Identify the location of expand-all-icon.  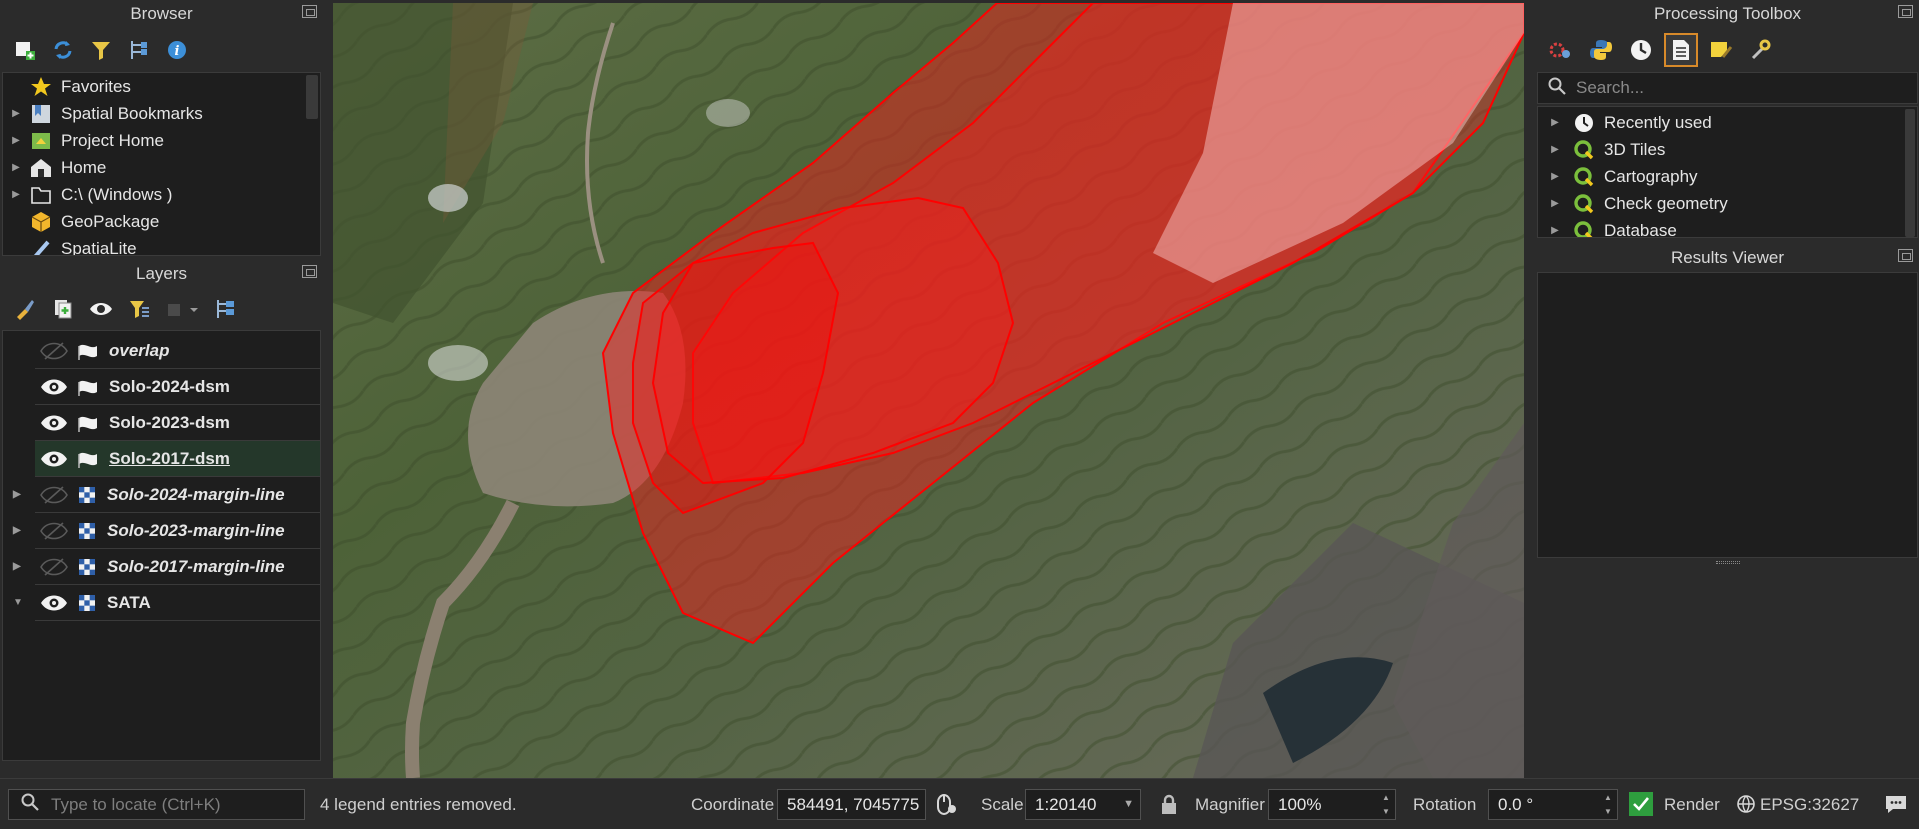
(225, 309).